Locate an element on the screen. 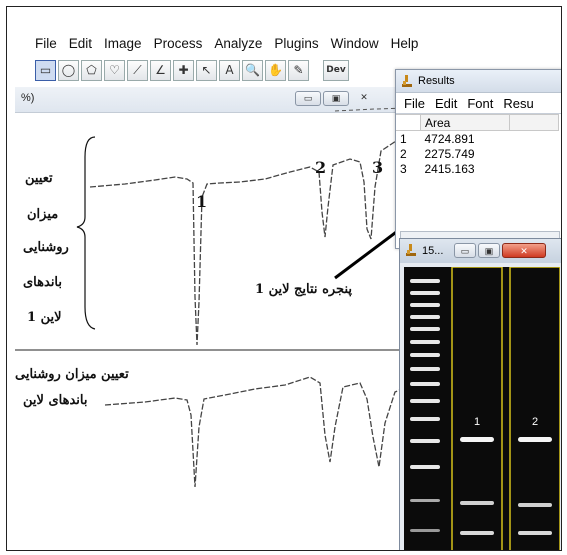 The image size is (567, 555). close-icon: ✕ is located at coordinates (524, 250).